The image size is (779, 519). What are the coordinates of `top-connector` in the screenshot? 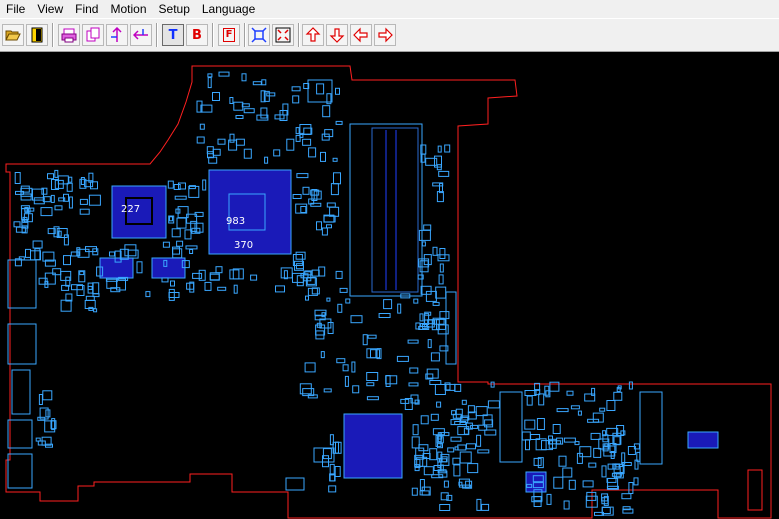 It's located at (320, 91).